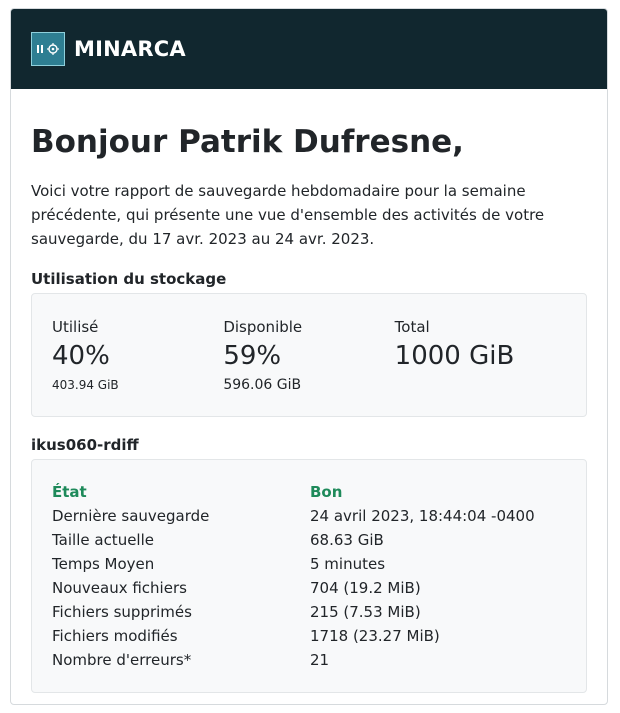 This screenshot has height=713, width=620. I want to click on total-amount: 1000 GiB, so click(454, 356).